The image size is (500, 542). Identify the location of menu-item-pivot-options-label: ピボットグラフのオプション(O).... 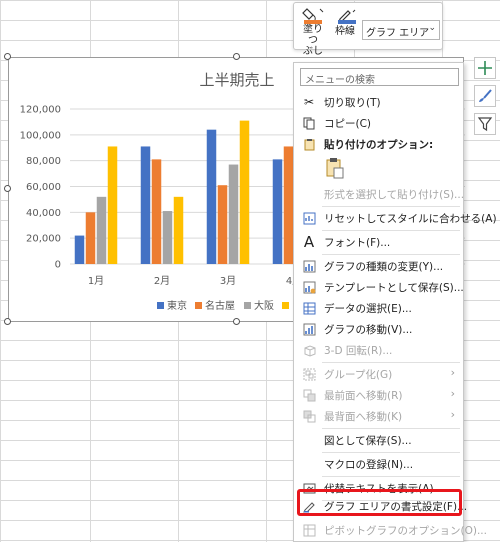
(405, 531).